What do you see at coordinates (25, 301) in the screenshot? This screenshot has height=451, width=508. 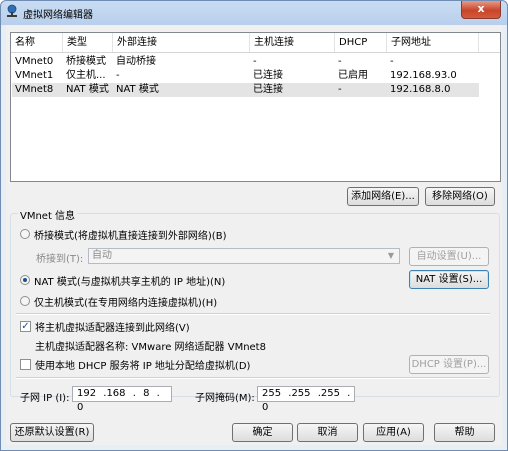 I see `host-only-mode-radio` at bounding box center [25, 301].